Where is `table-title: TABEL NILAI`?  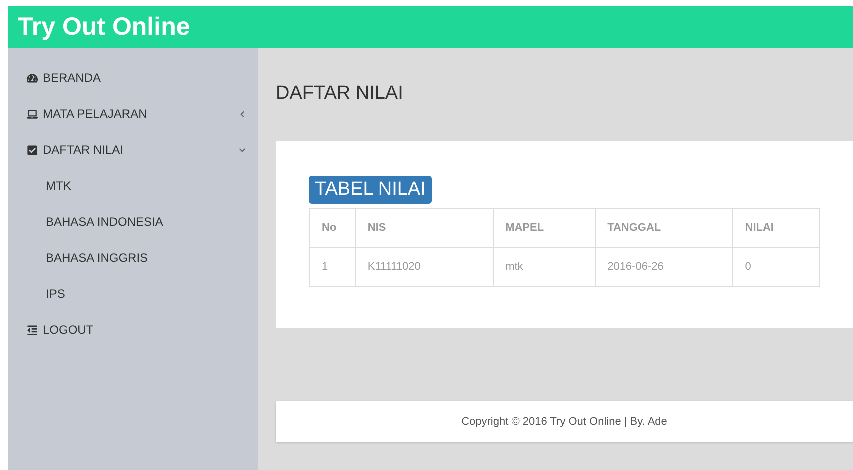
table-title: TABEL NILAI is located at coordinates (370, 190).